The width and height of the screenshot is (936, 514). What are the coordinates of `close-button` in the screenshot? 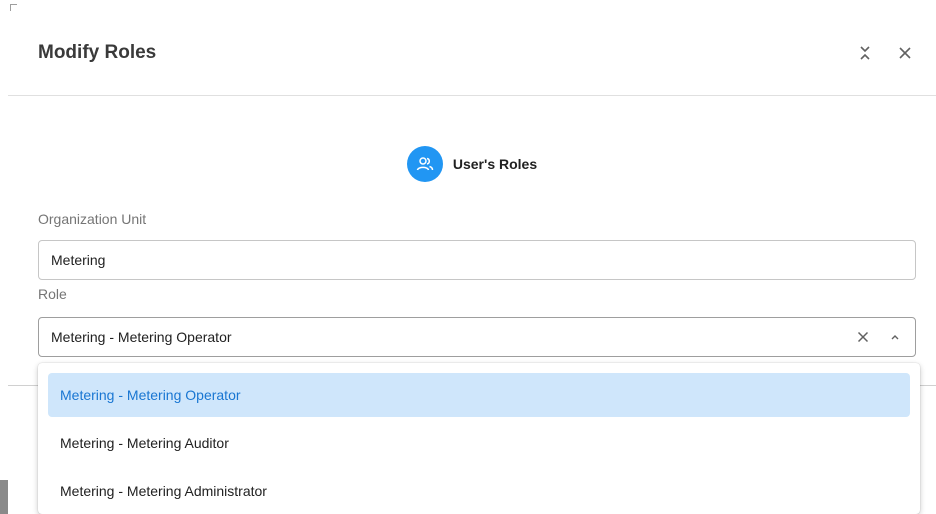 It's located at (905, 53).